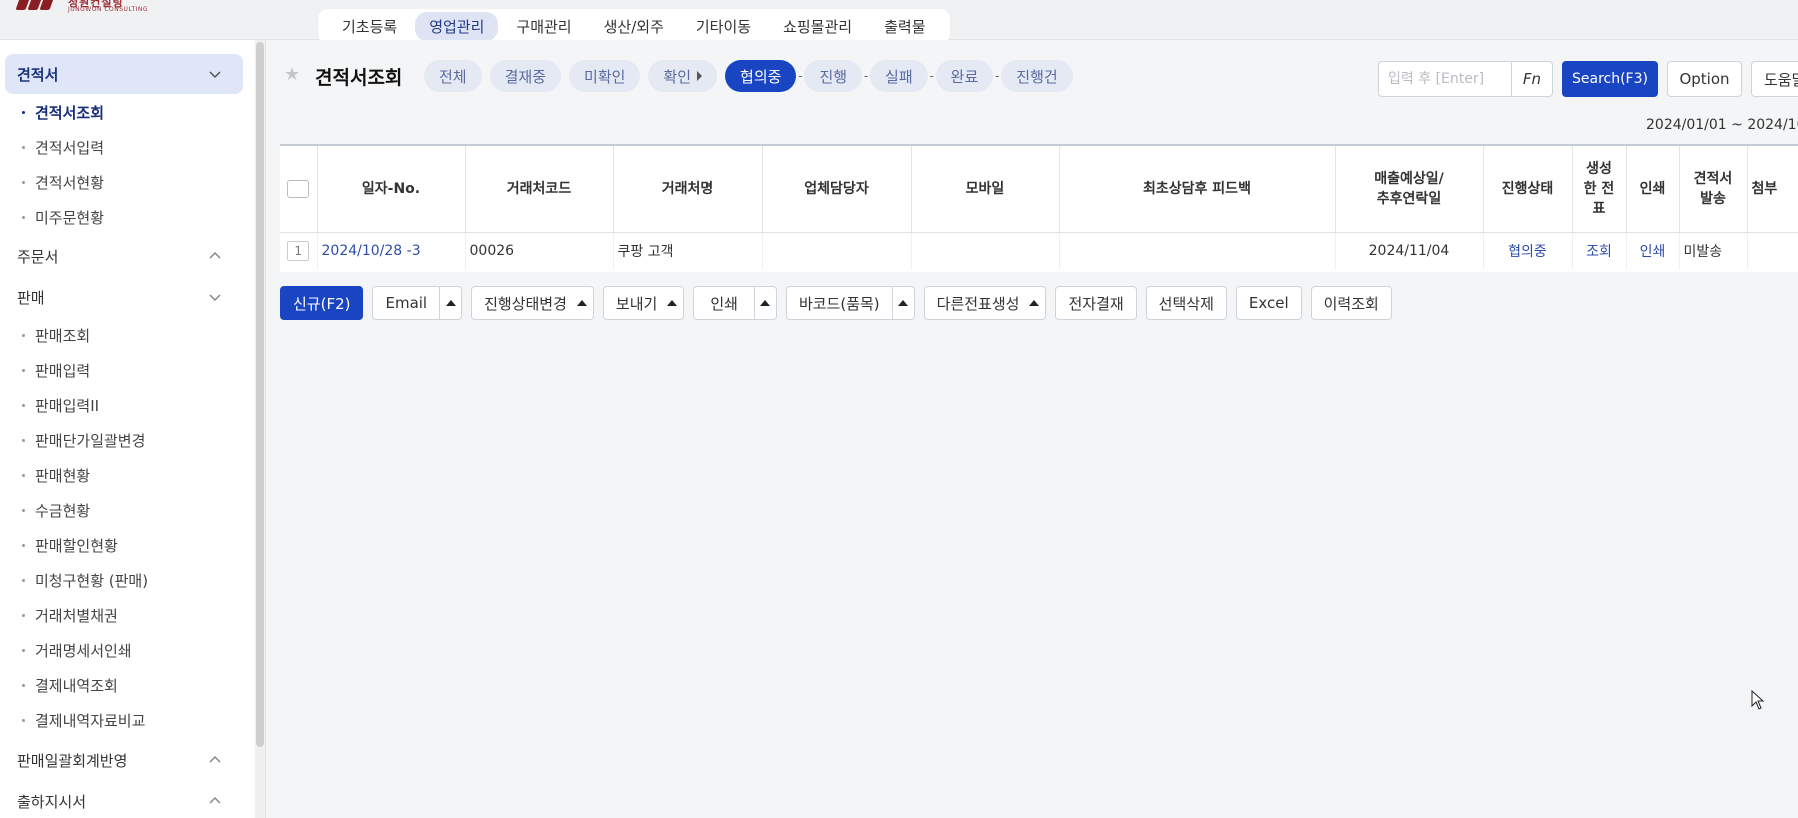  What do you see at coordinates (1704, 79) in the screenshot?
I see `option-button: Option` at bounding box center [1704, 79].